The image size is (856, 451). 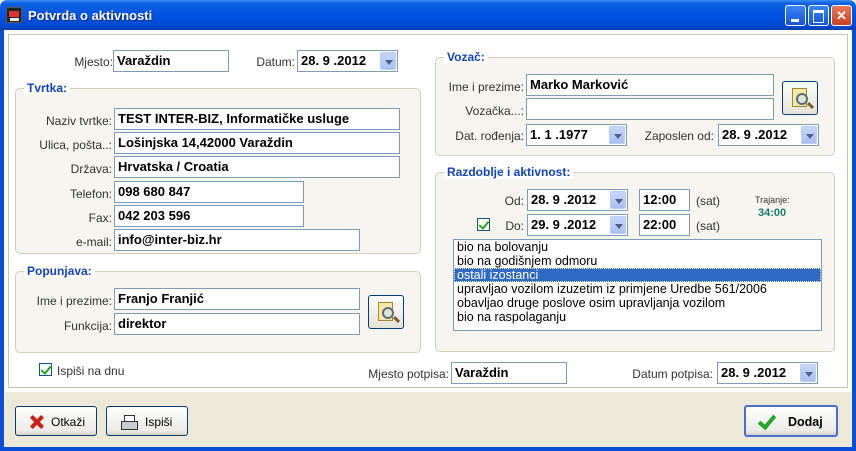 I want to click on ispisi-na-dnu-checkbox, so click(x=45, y=369).